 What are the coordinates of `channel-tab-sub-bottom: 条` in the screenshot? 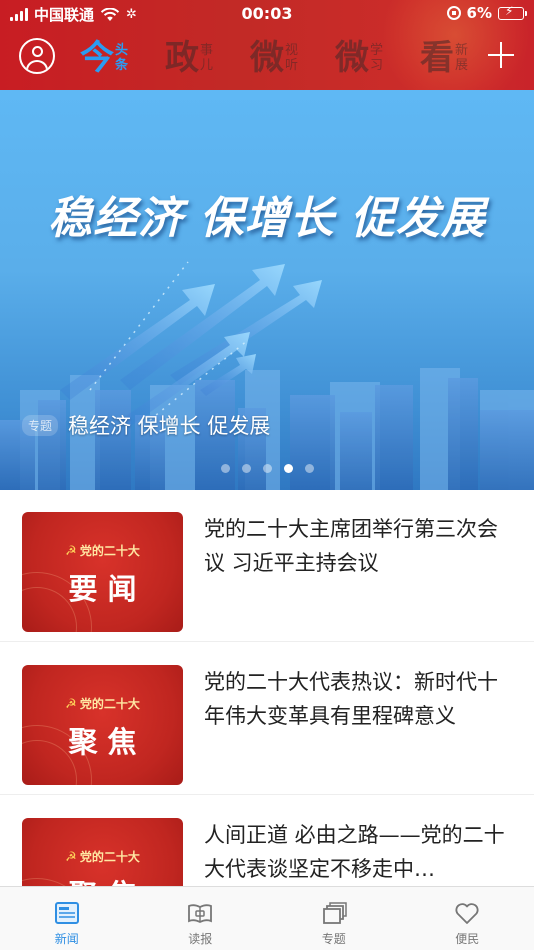 It's located at (122, 65).